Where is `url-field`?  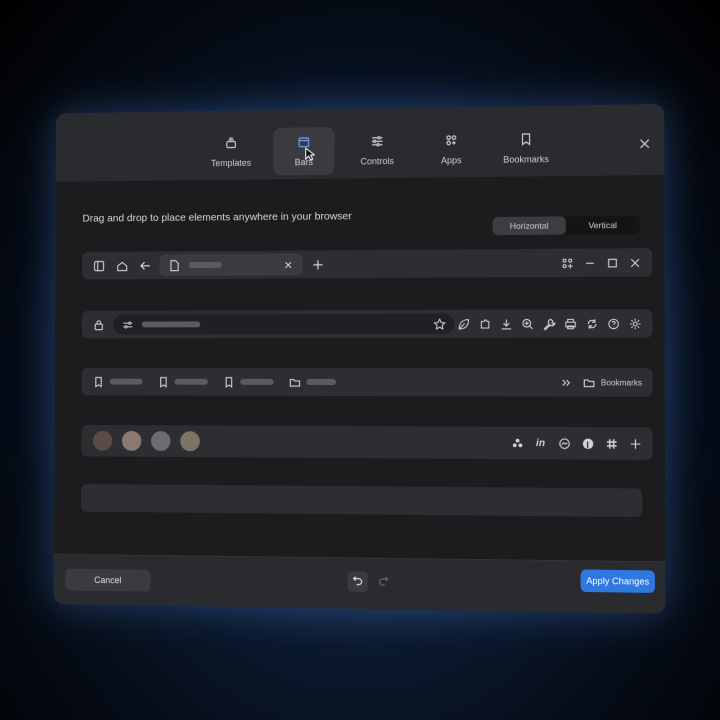 url-field is located at coordinates (283, 324).